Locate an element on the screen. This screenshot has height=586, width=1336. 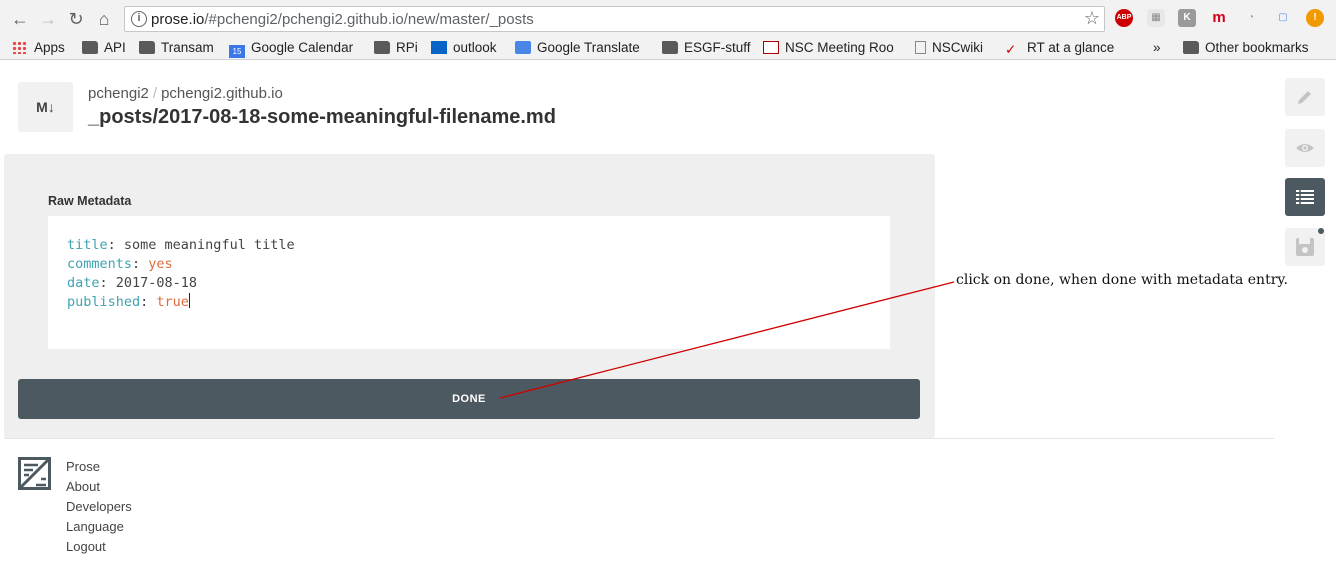
extension-icon: ▦ is located at coordinates (1156, 18).